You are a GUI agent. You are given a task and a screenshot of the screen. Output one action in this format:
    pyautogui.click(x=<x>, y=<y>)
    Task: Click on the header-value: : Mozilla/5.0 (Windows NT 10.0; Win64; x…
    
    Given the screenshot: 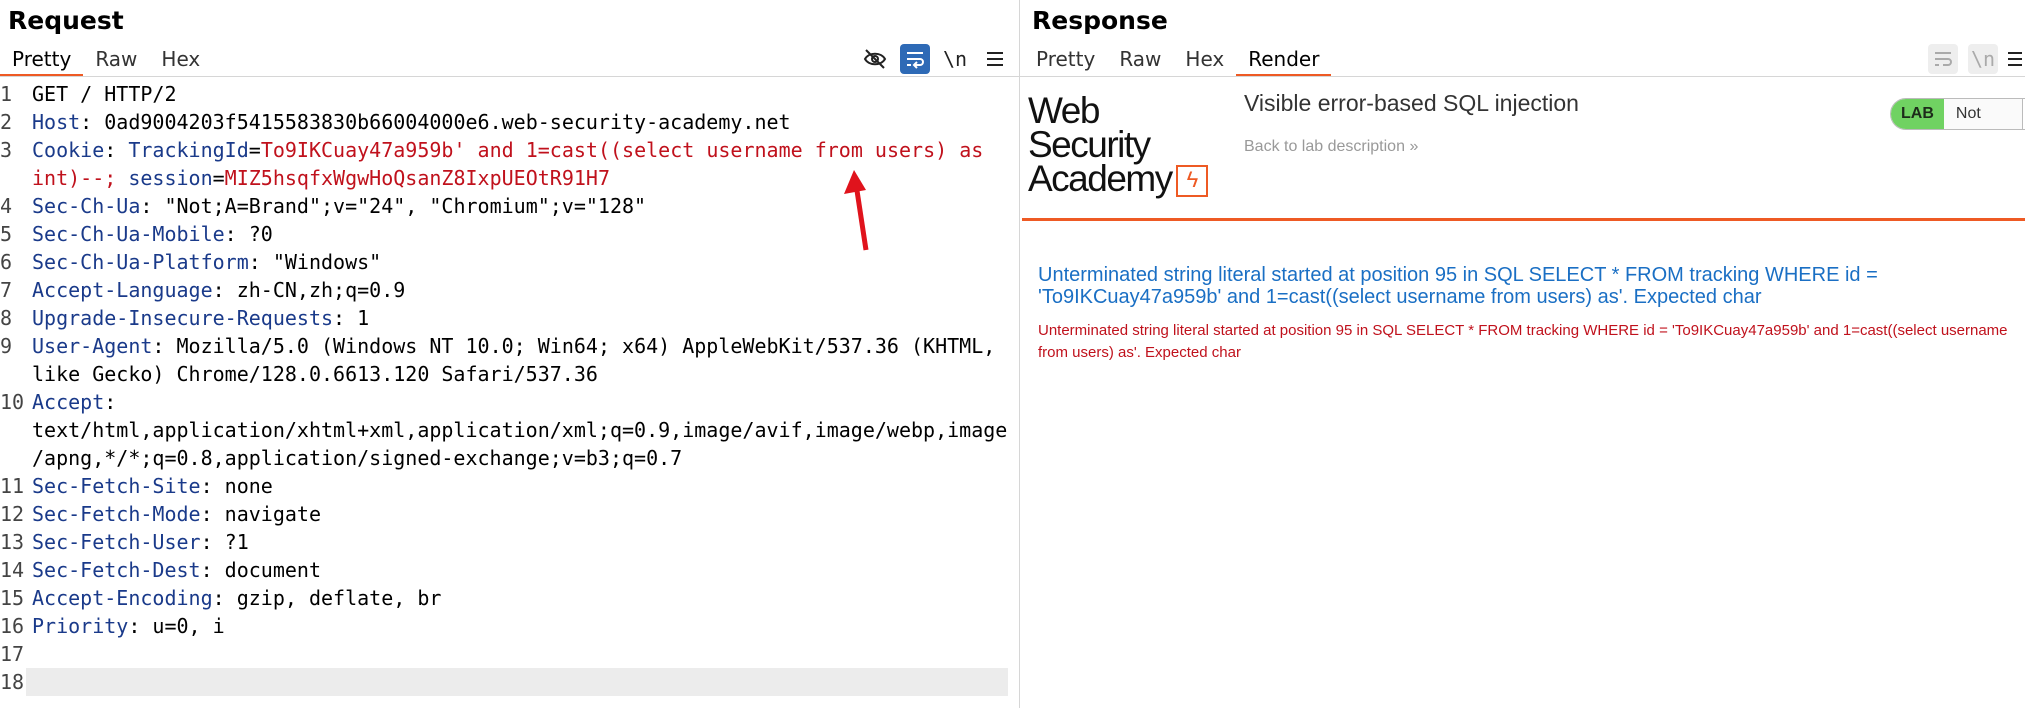 What is the action you would take?
    pyautogui.click(x=574, y=346)
    